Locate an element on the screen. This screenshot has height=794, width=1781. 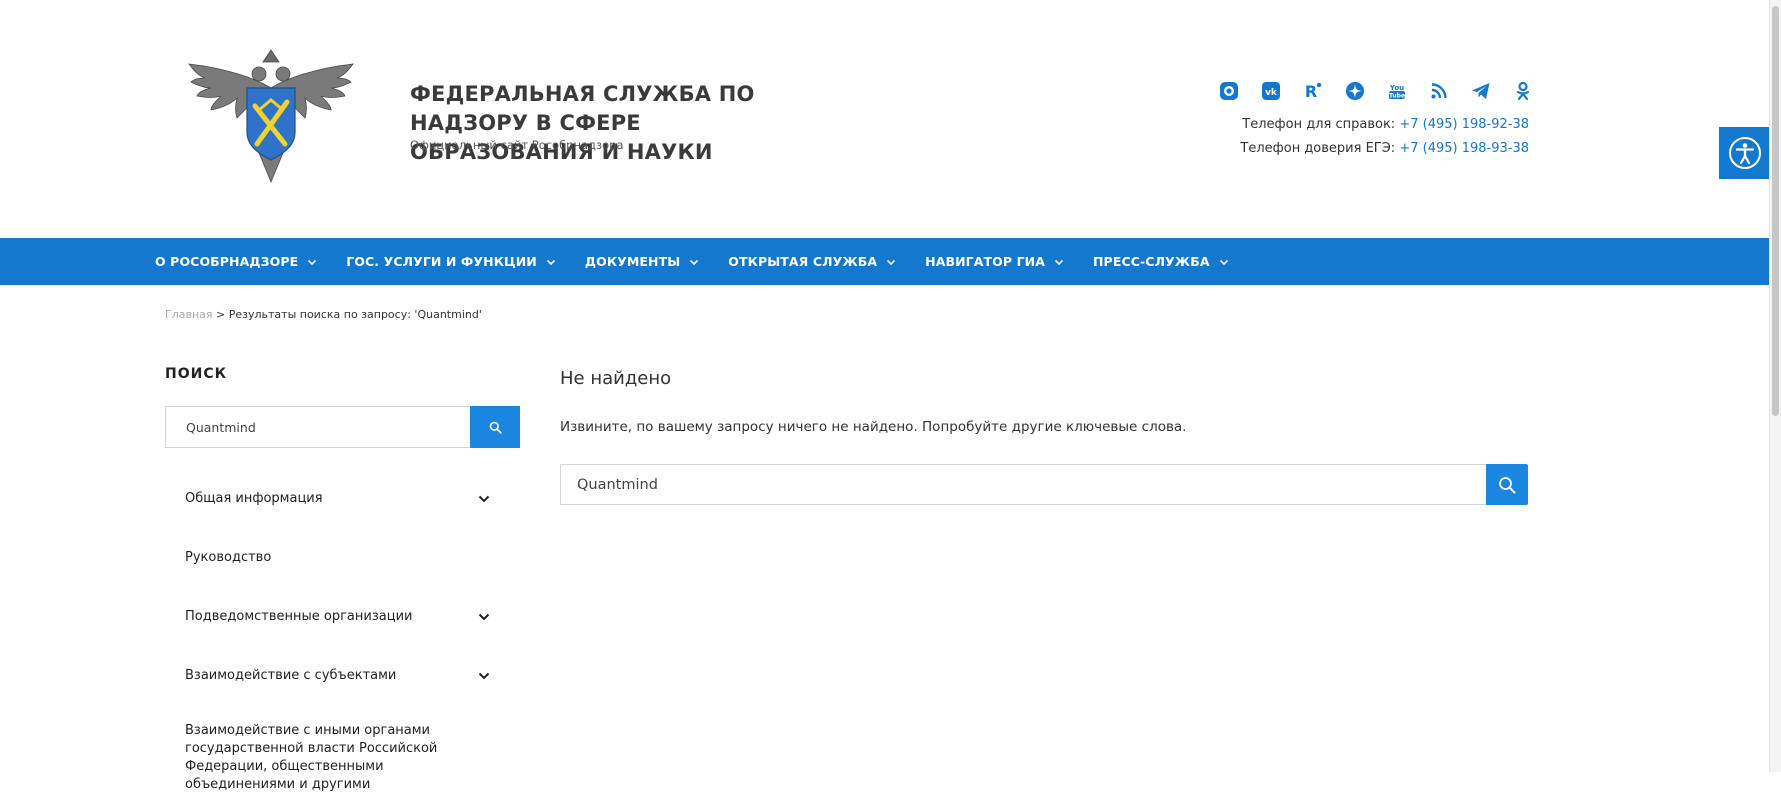
nav-item-open-service: ОТКРЫТАЯ СЛУЖБА is located at coordinates (812, 261).